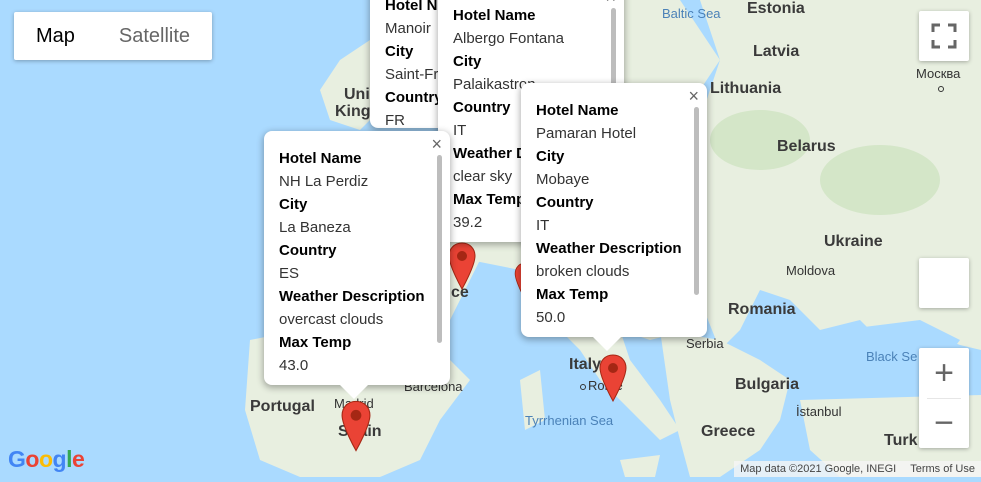  Describe the element at coordinates (563, 179) in the screenshot. I see `city-value: Mobaye` at that location.